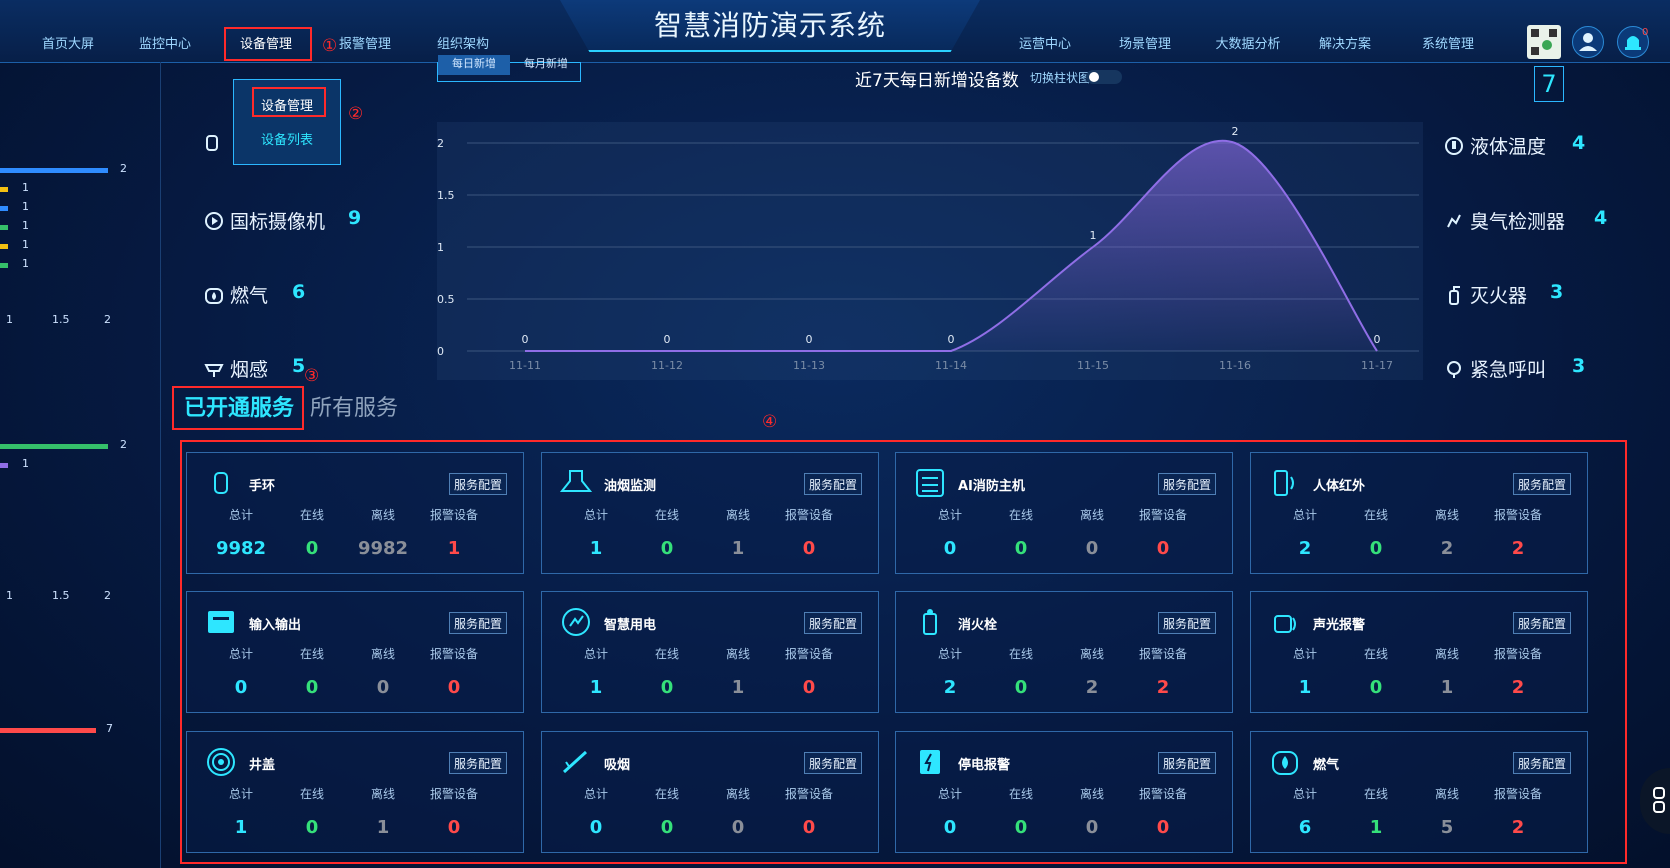 The height and width of the screenshot is (868, 1670). What do you see at coordinates (474, 65) in the screenshot?
I see `tab-daily: 每日新增` at bounding box center [474, 65].